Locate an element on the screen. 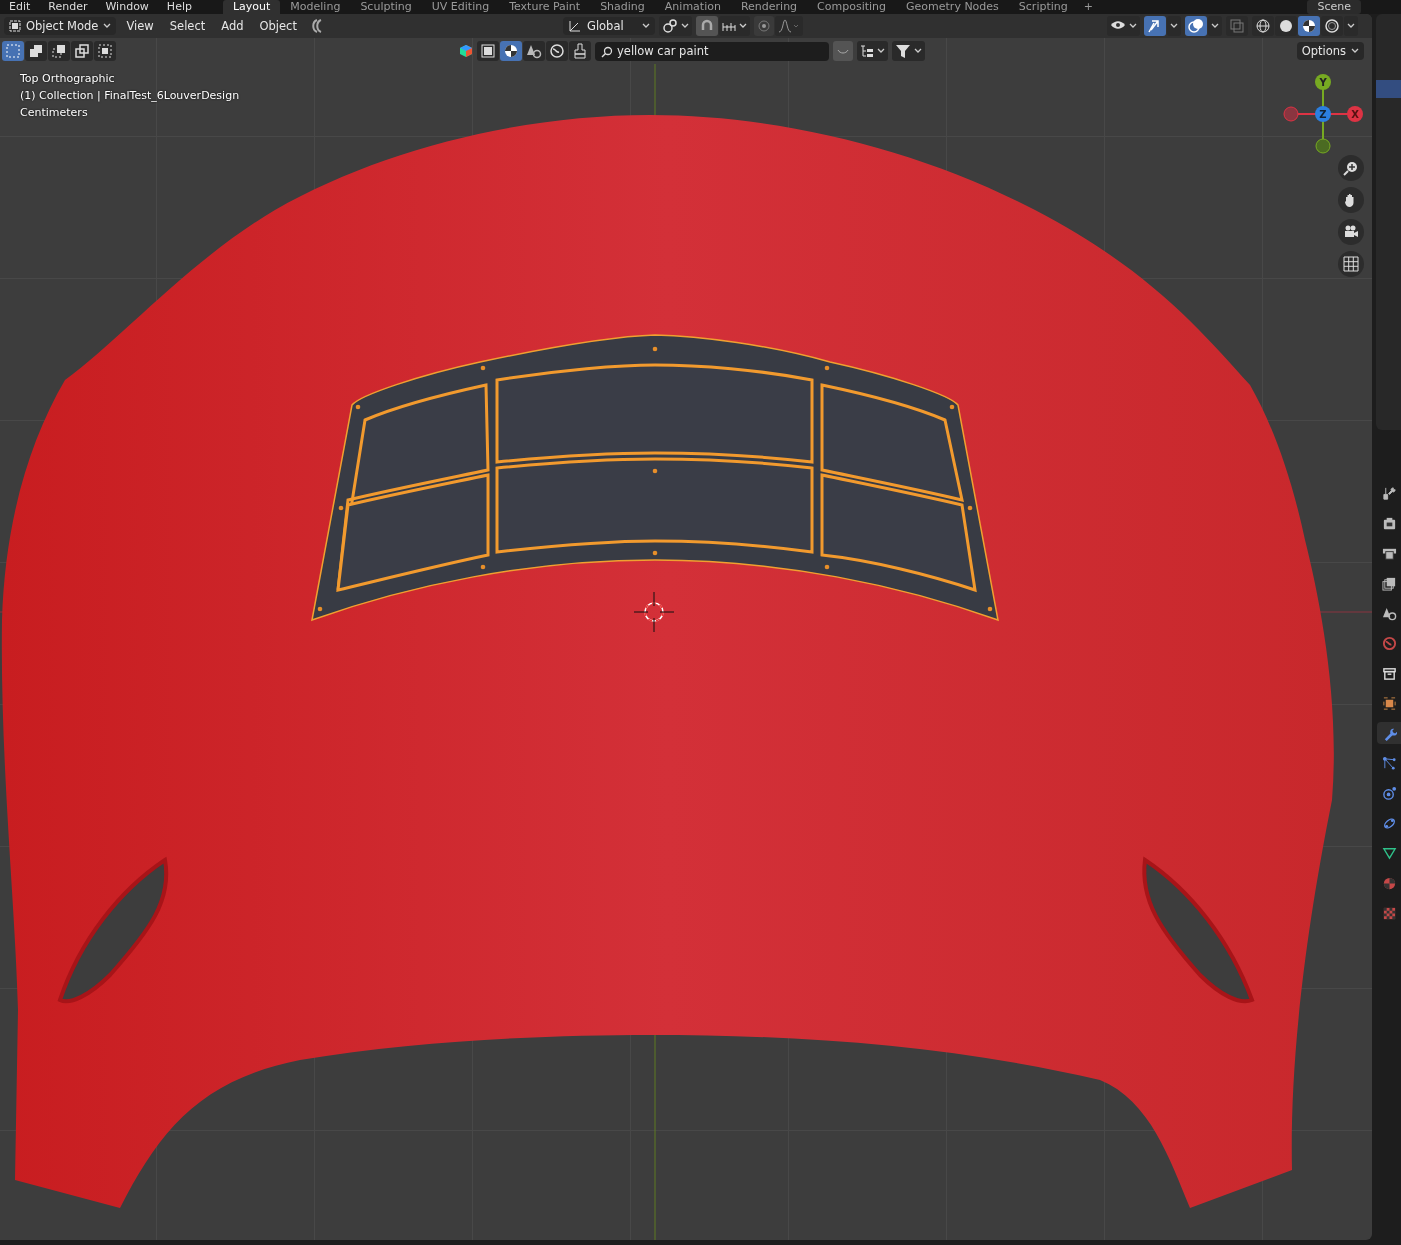 This screenshot has height=1245, width=1401. gizmo-dropdown is located at coordinates (1174, 26).